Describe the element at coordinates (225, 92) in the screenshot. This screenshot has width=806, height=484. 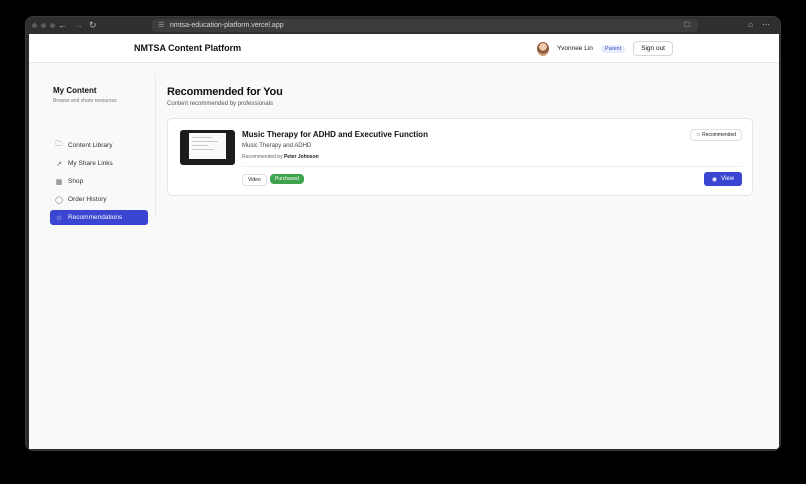
I see `page-title: Recommended for You` at that location.